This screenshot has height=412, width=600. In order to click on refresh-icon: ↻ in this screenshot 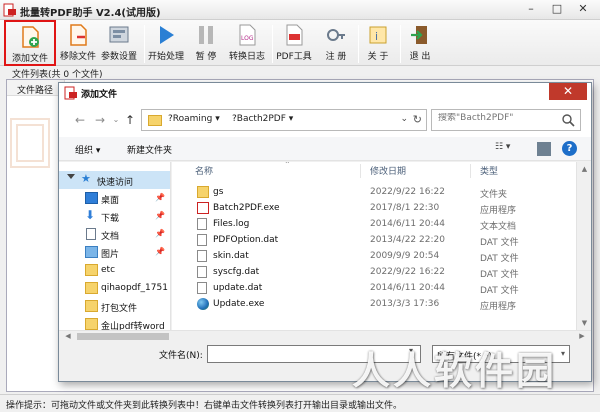, I will do `click(417, 119)`.